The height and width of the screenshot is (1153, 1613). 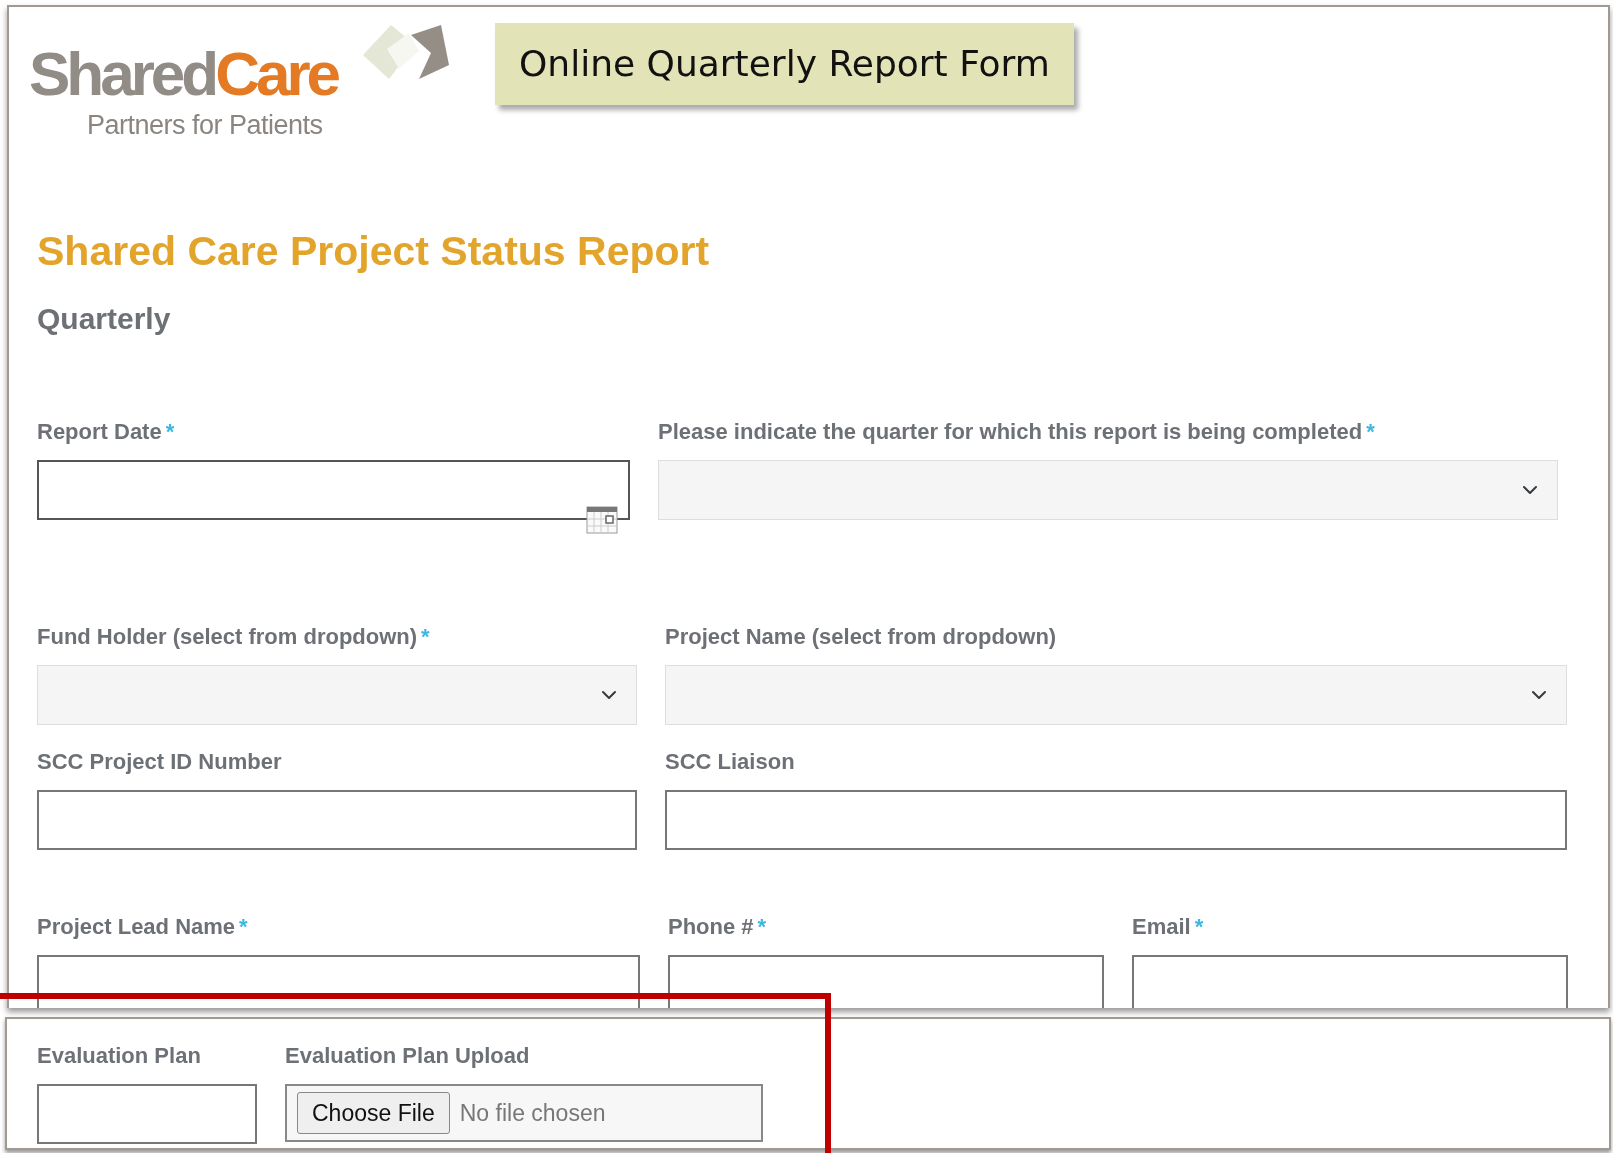 I want to click on field-label: Project Lead Name, so click(x=136, y=927).